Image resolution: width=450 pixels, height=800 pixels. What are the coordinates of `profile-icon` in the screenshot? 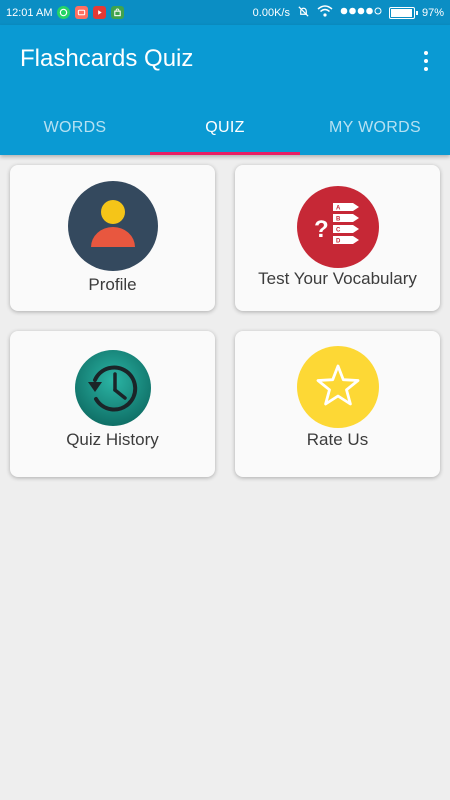 It's located at (112, 228).